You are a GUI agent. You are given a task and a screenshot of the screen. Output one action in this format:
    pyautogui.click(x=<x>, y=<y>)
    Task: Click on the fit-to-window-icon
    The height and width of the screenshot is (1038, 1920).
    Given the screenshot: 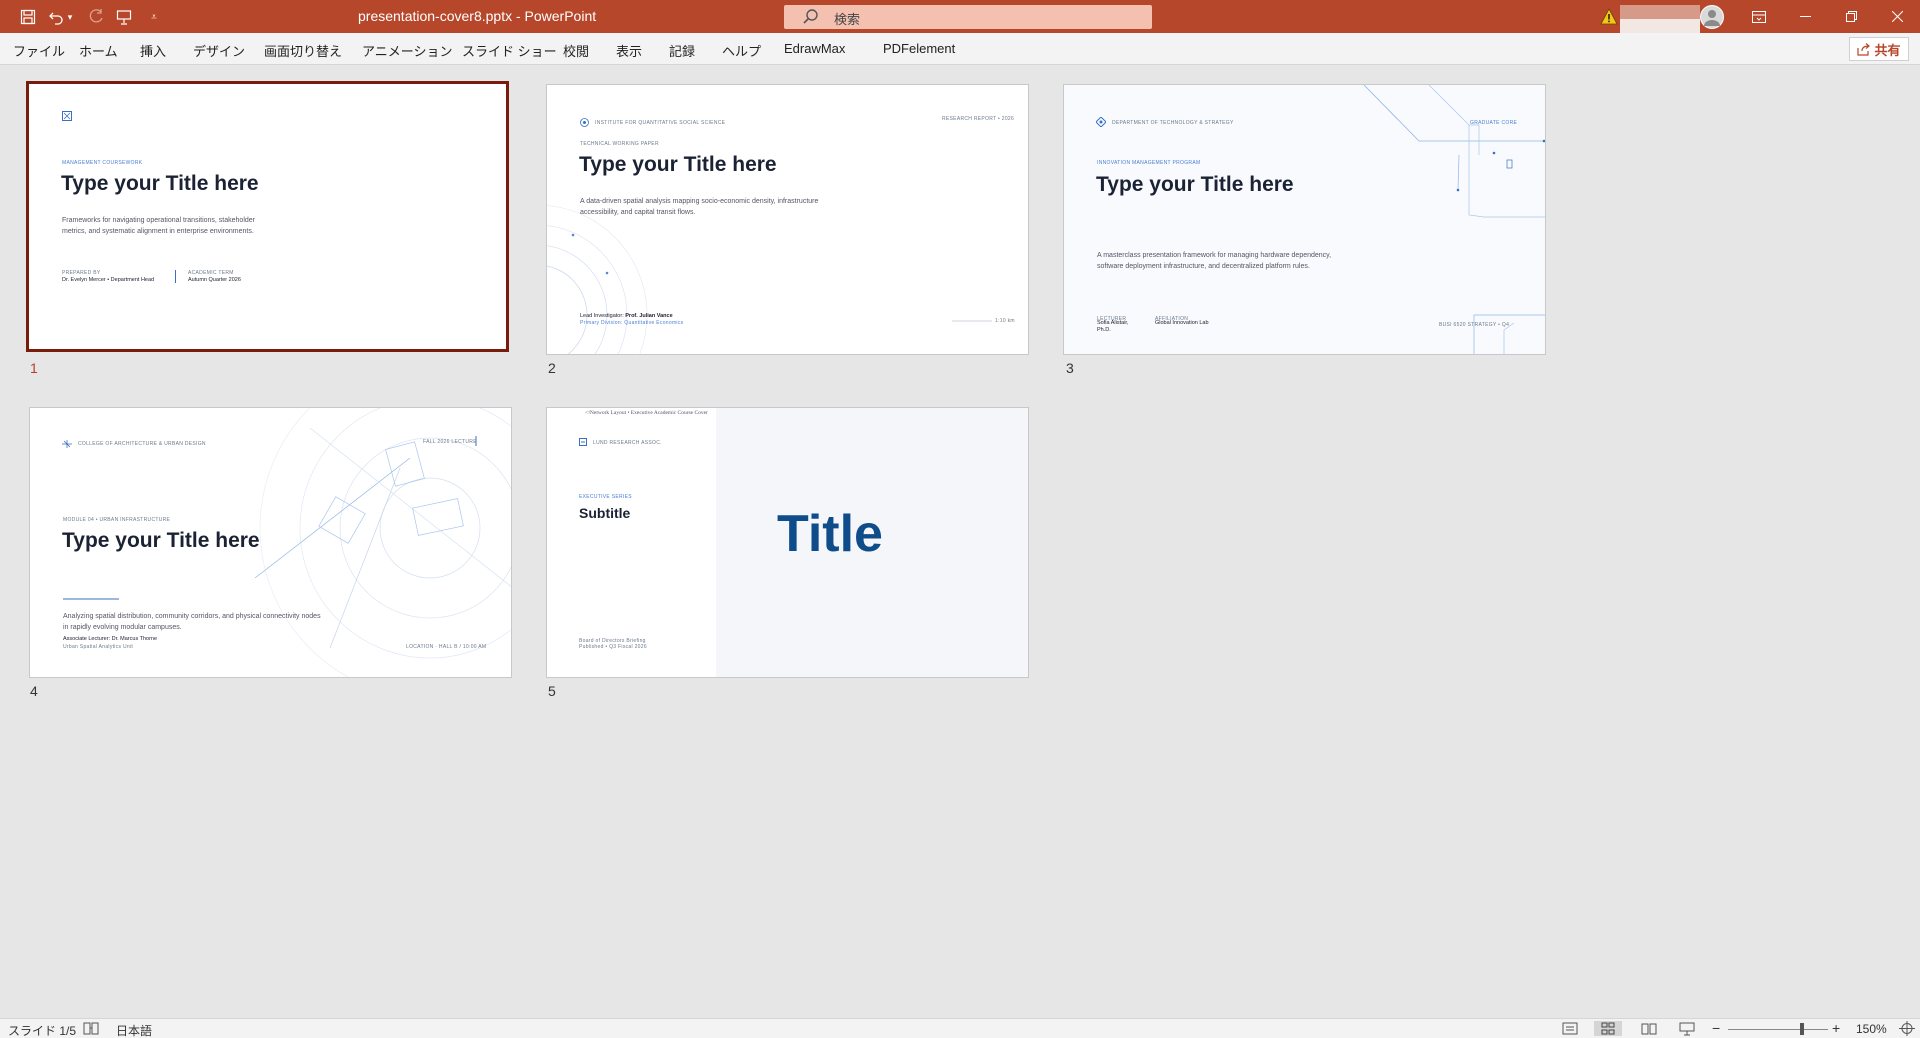 What is the action you would take?
    pyautogui.click(x=1907, y=1028)
    